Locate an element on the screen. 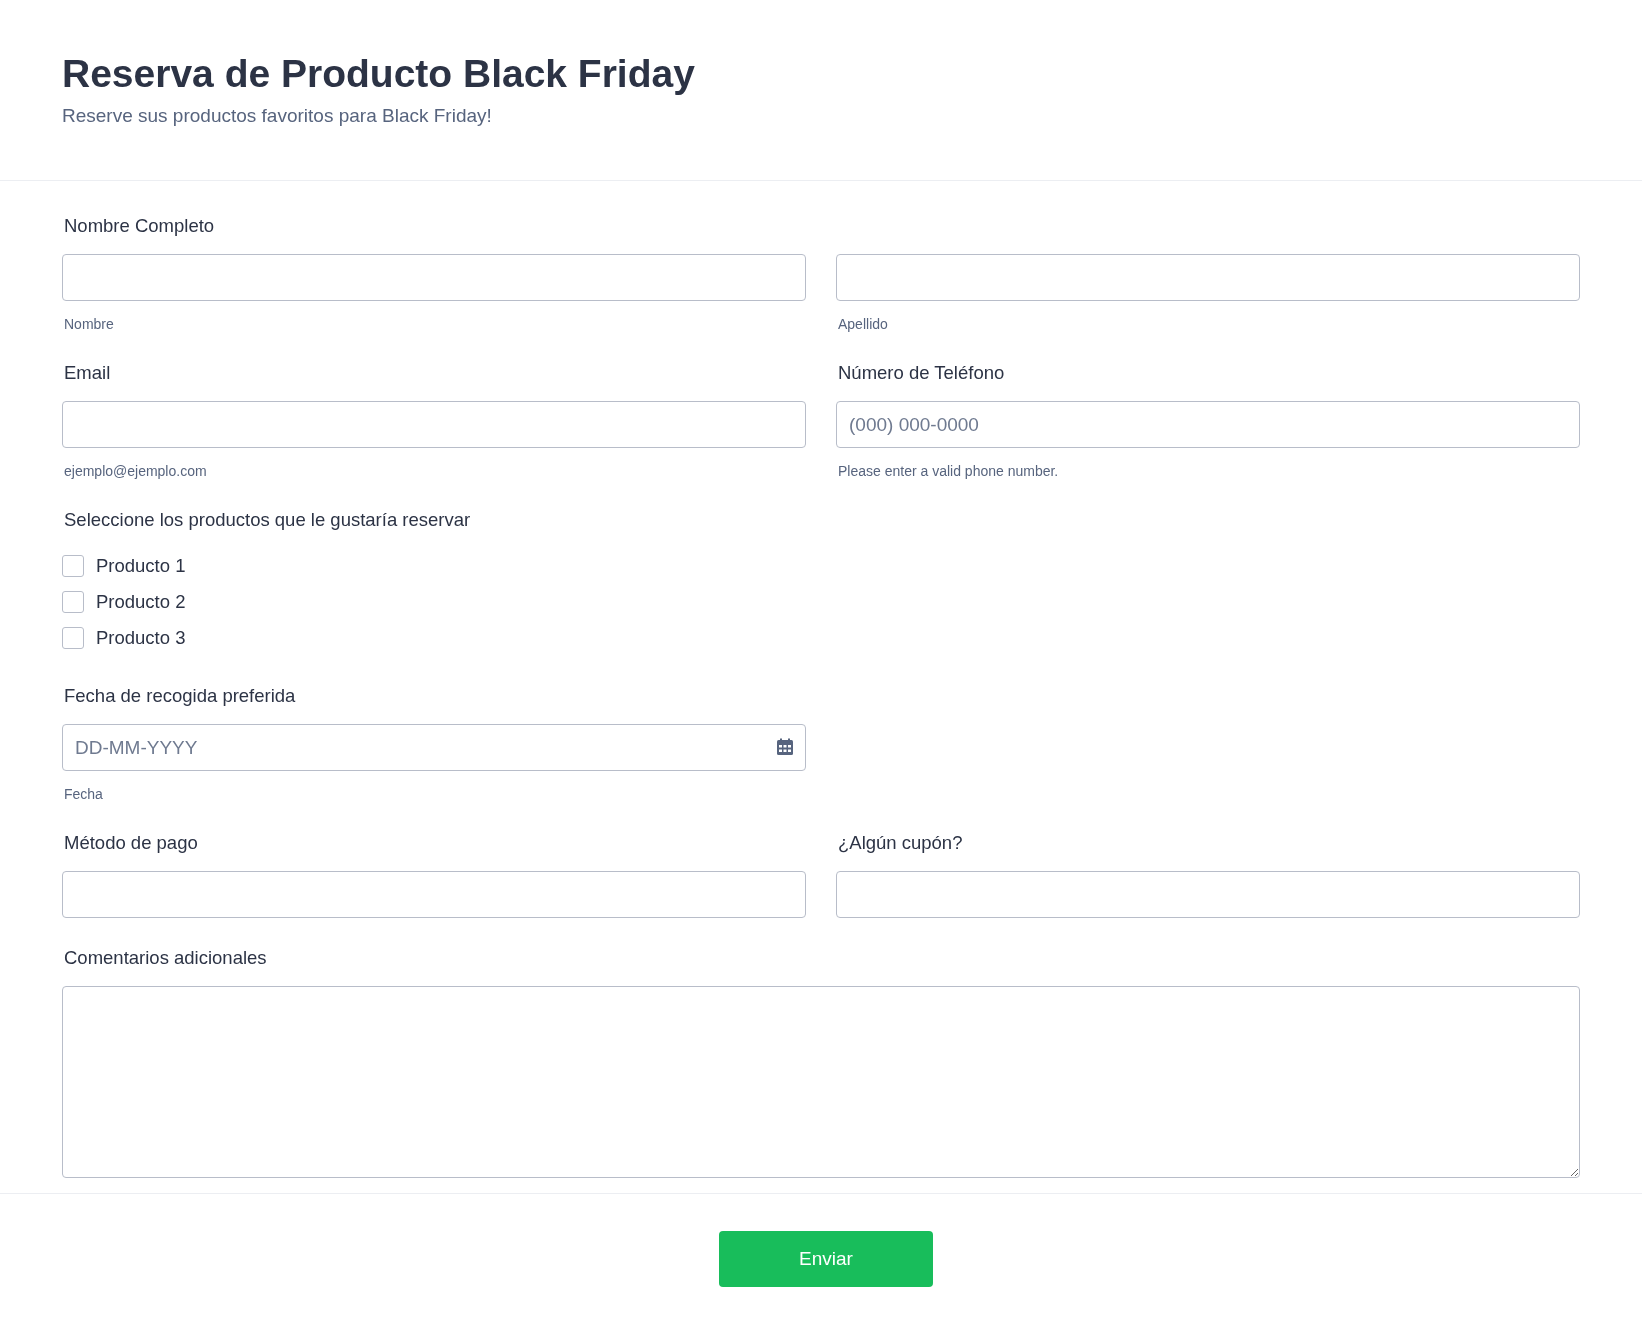 The image size is (1642, 1333). date-input: DD-MM-YYYY is located at coordinates (434, 747).